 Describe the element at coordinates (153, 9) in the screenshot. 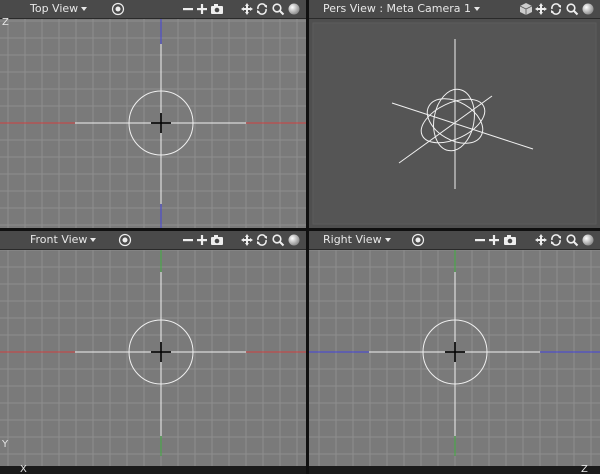

I see `top-viewport-header: Top View` at that location.